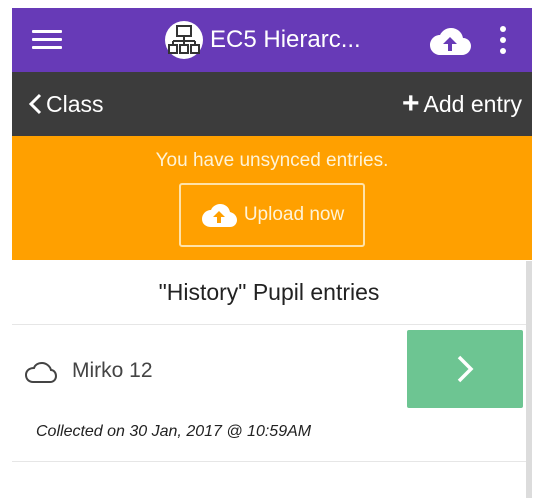 The width and height of the screenshot is (537, 498). What do you see at coordinates (472, 103) in the screenshot?
I see `add-entry-label: Add entry` at bounding box center [472, 103].